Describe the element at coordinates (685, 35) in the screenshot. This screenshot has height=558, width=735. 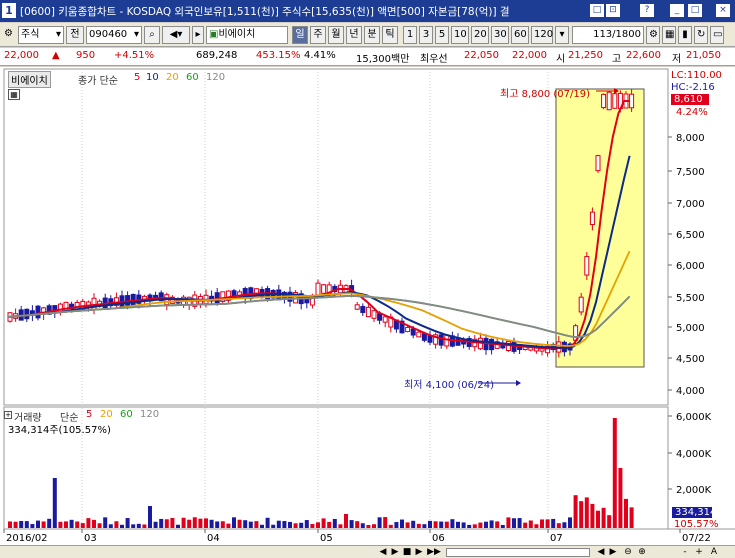
I see `bar-icon: ▮` at that location.